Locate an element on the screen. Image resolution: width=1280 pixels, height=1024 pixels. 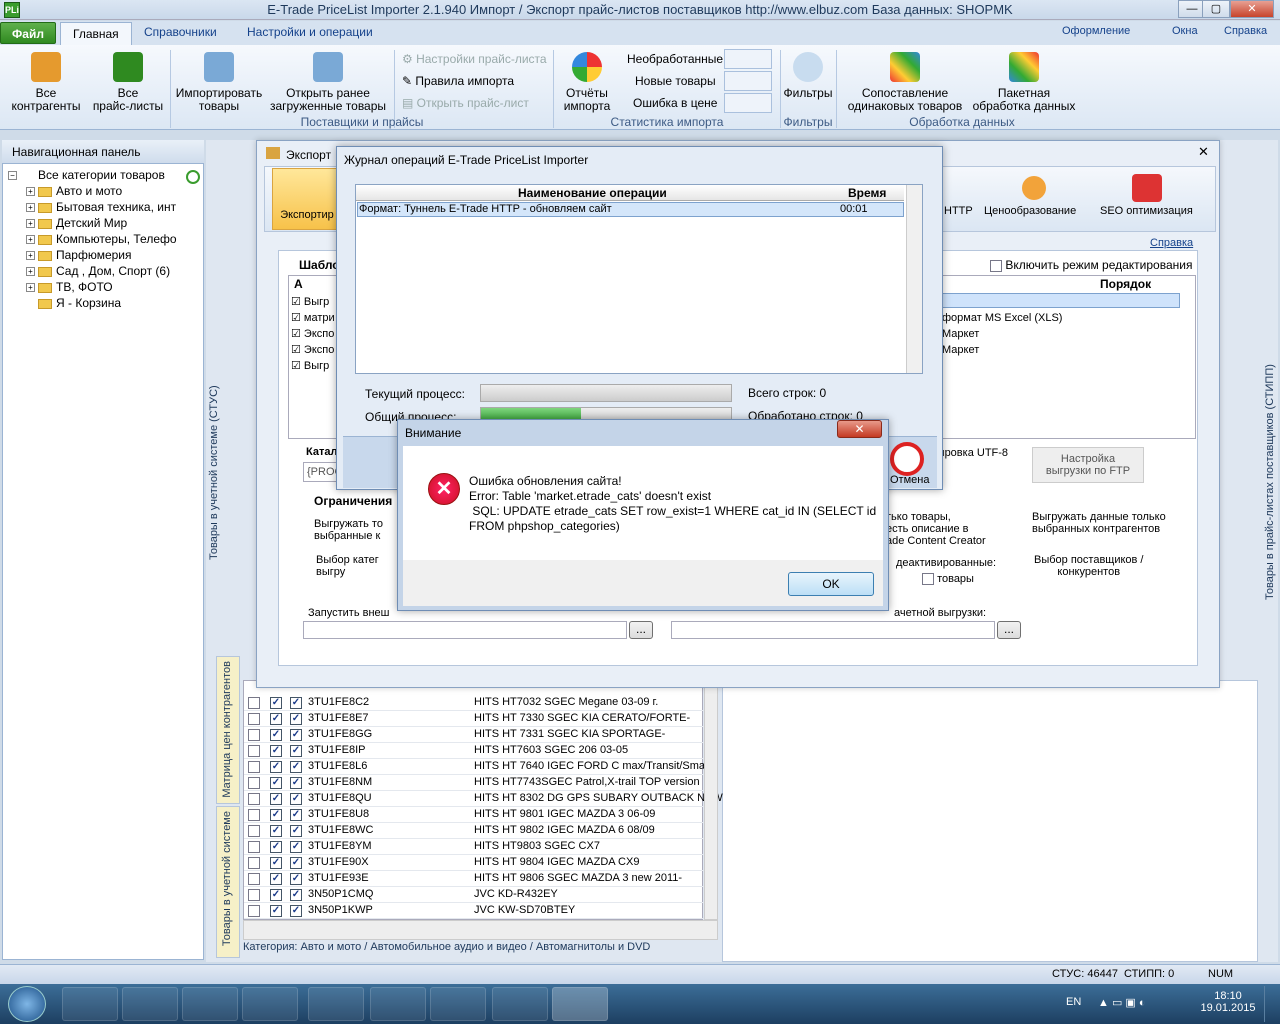
green-app-icon is located at coordinates (270, 1004).